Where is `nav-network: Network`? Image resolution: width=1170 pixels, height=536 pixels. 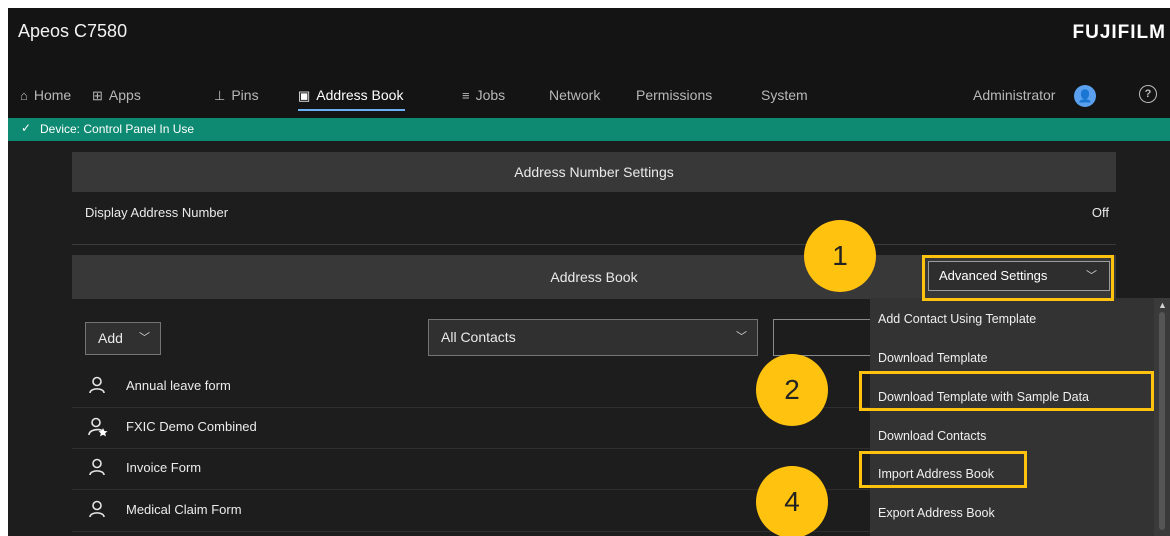 nav-network: Network is located at coordinates (574, 95).